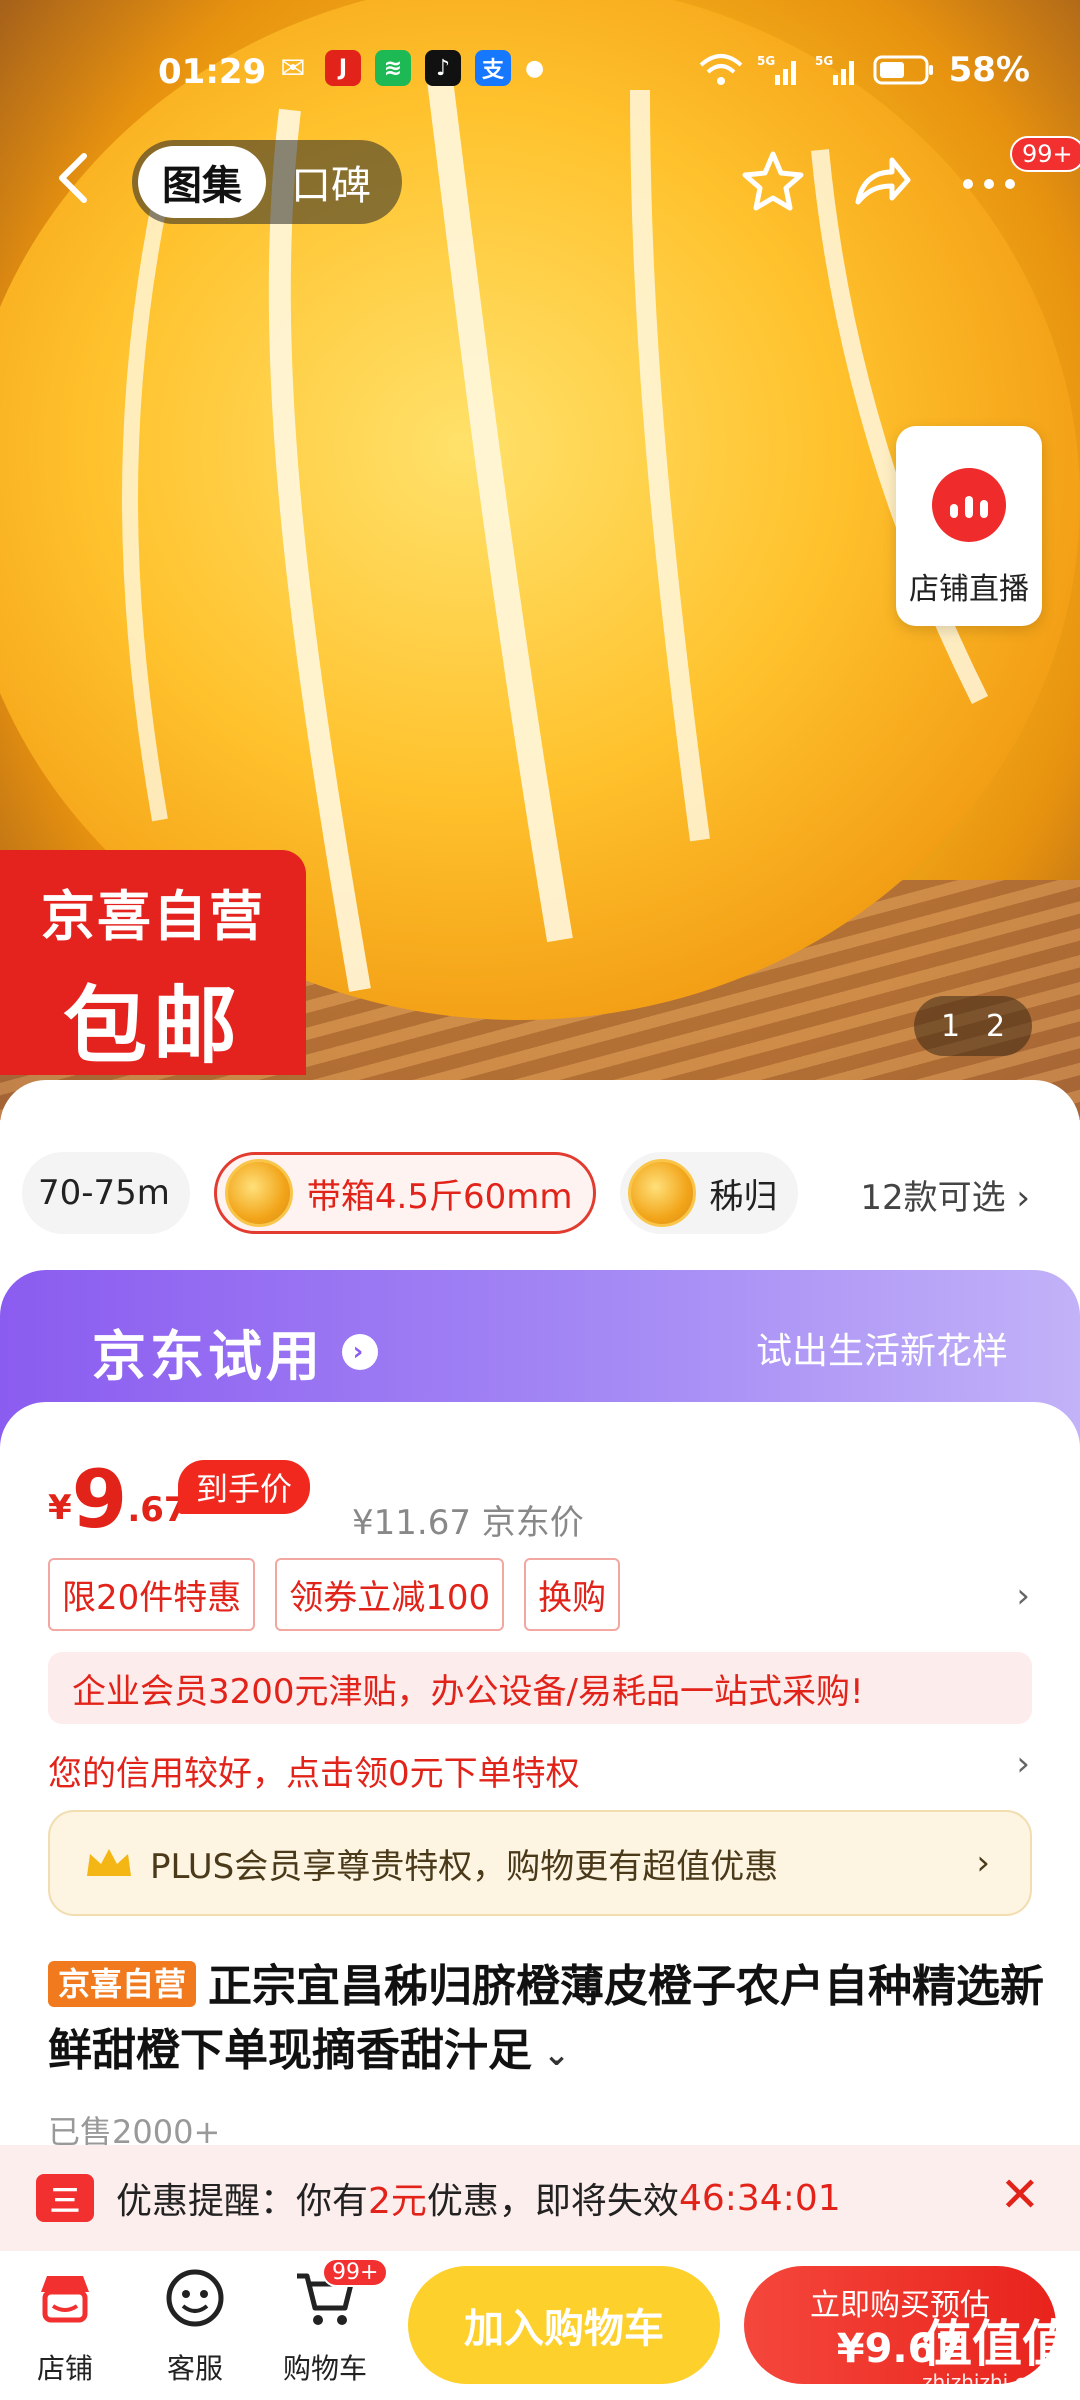 The height and width of the screenshot is (2400, 1080). Describe the element at coordinates (397, 2201) in the screenshot. I see `reminder-amount: 2元` at that location.